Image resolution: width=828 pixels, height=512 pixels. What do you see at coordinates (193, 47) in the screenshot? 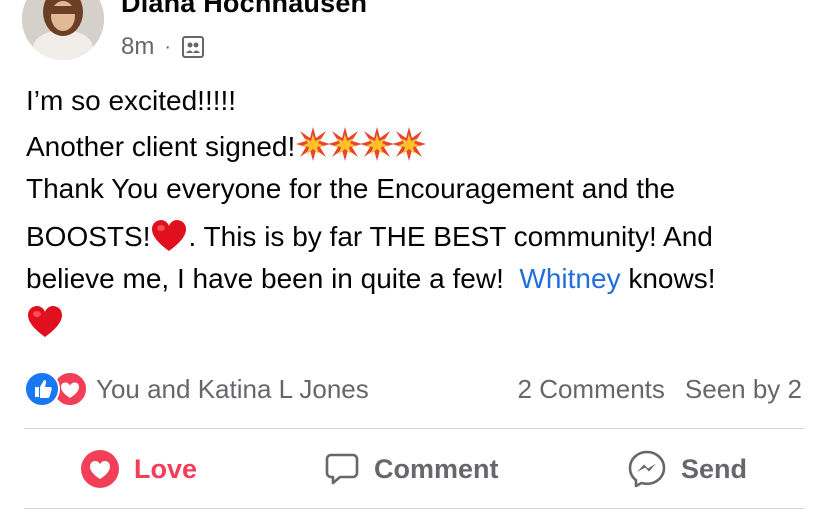
I see `group-icon` at bounding box center [193, 47].